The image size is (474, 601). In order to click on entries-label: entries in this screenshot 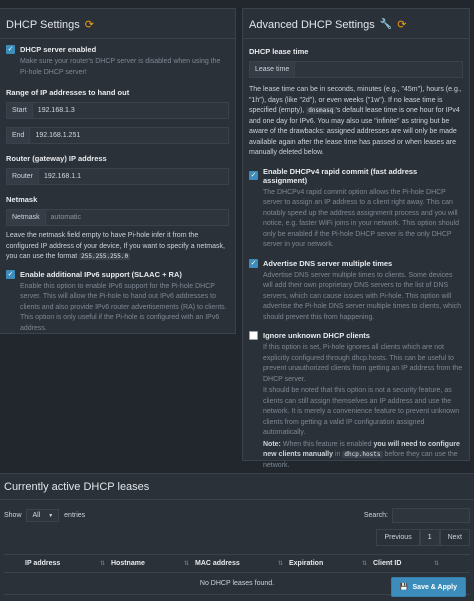, I will do `click(75, 515)`.